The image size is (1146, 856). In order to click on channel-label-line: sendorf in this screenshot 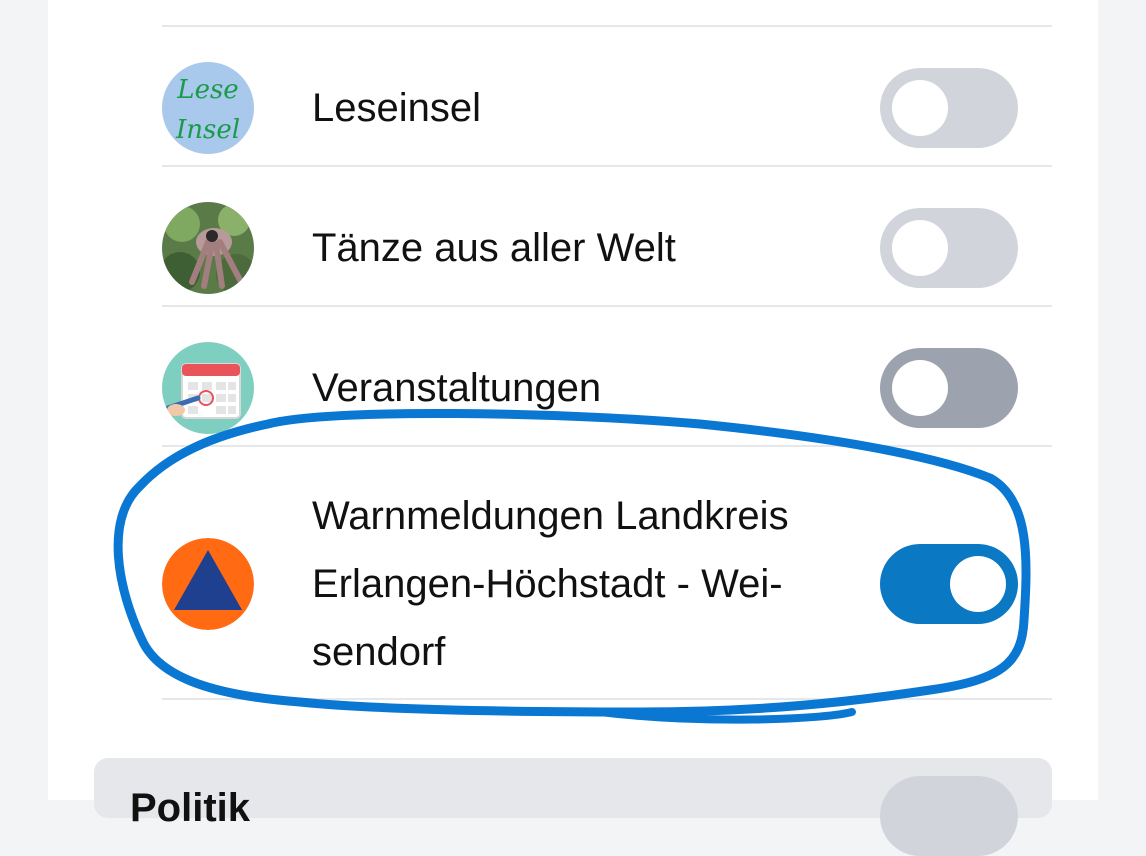, I will do `click(379, 652)`.